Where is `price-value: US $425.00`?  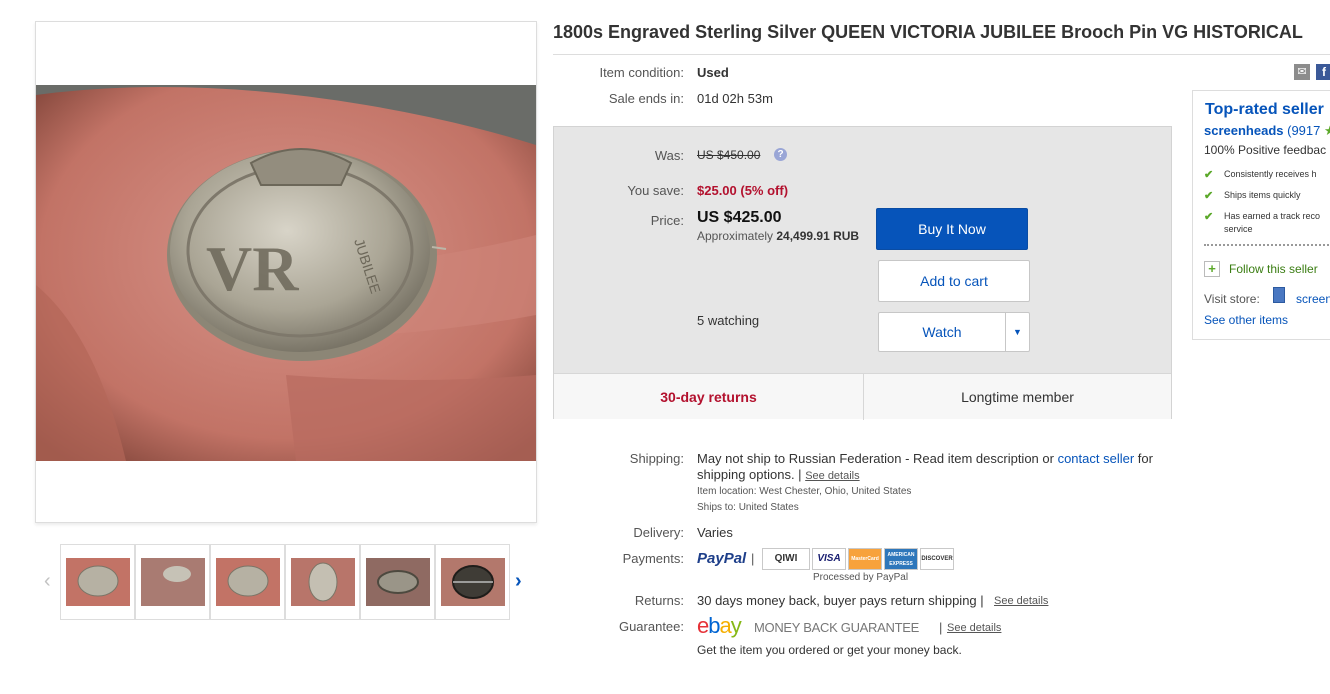
price-value: US $425.00 is located at coordinates (739, 217).